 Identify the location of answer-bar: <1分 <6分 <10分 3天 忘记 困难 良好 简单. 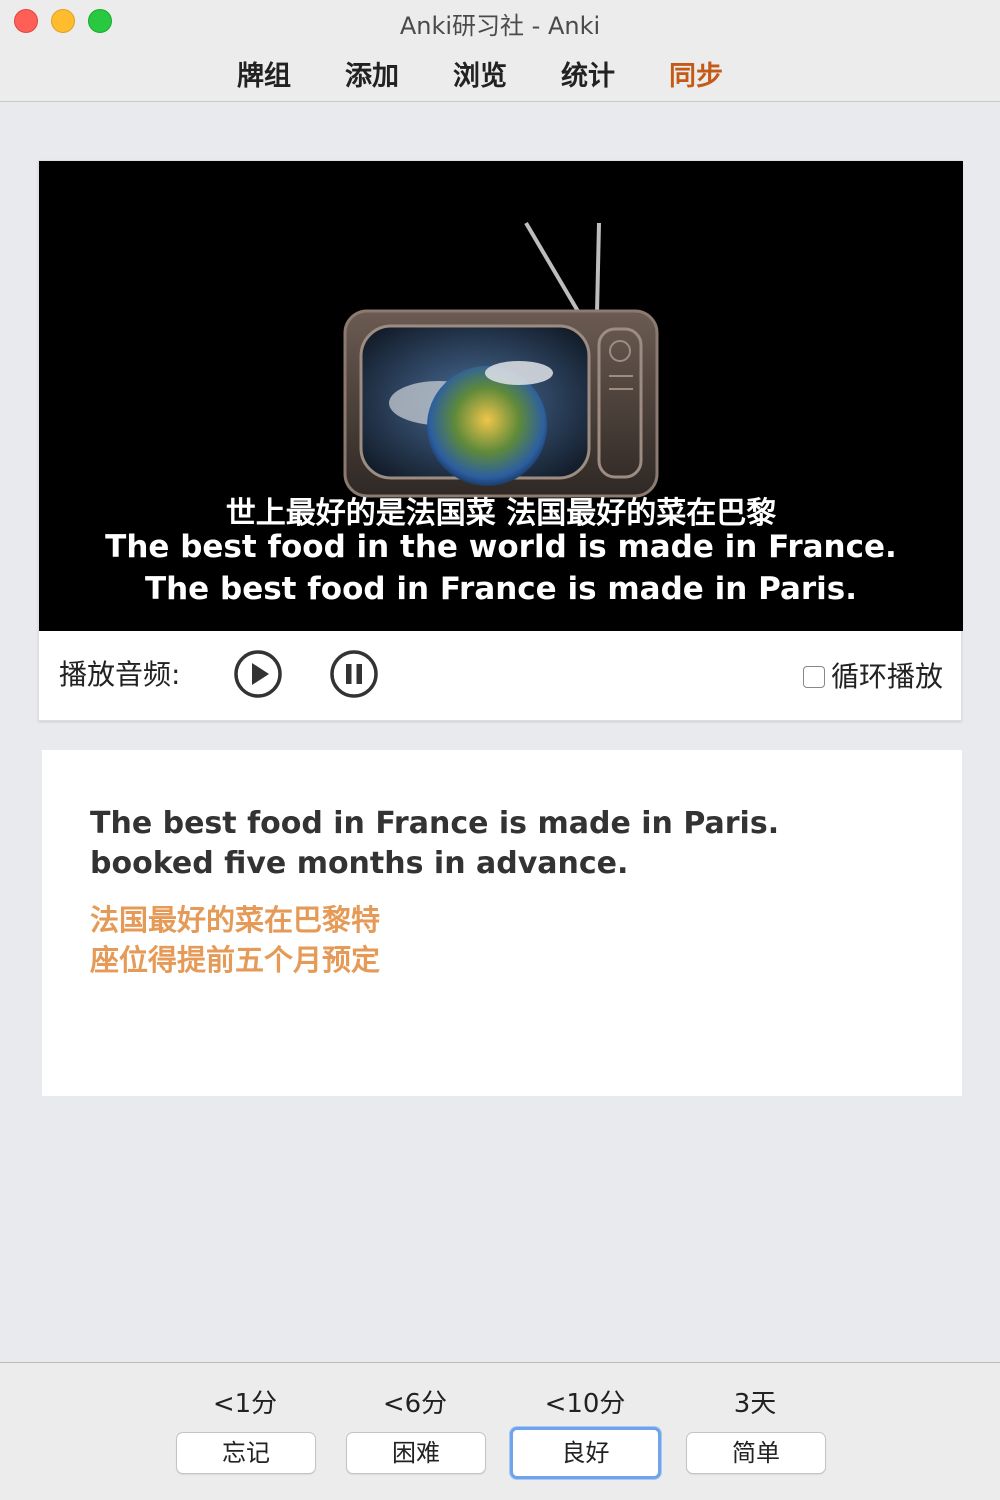
(500, 1431).